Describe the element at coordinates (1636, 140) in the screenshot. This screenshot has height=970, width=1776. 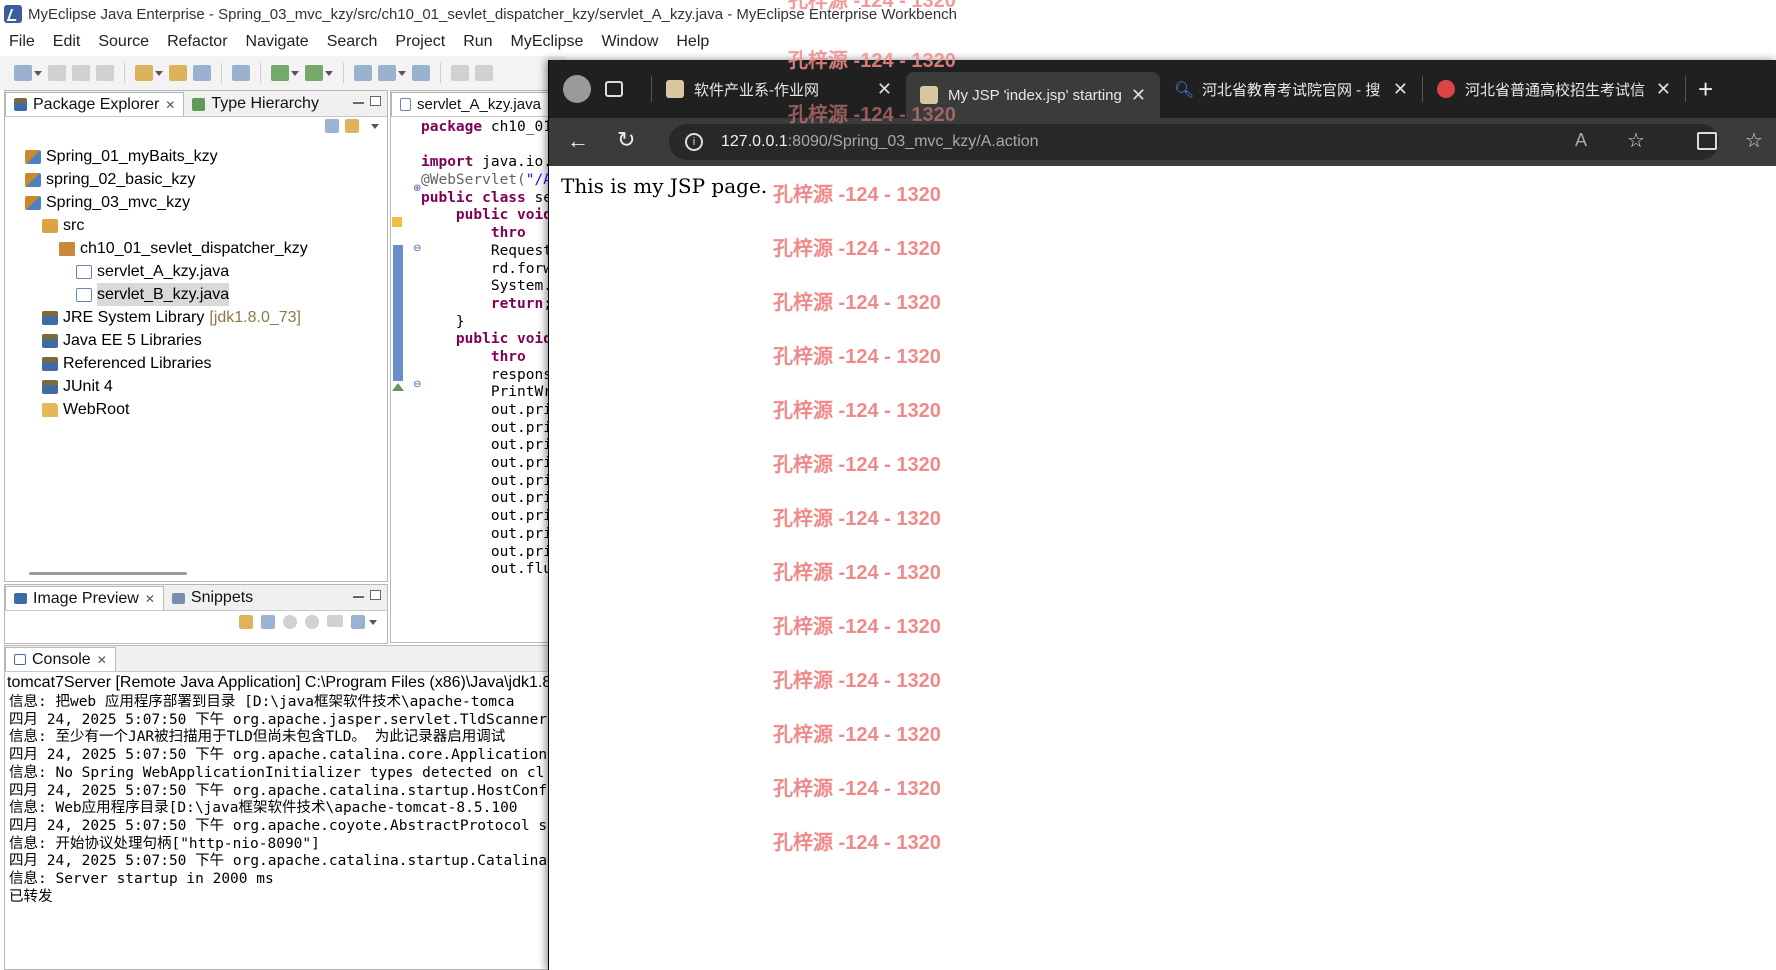
I see `favorite-star-icon: ☆` at that location.